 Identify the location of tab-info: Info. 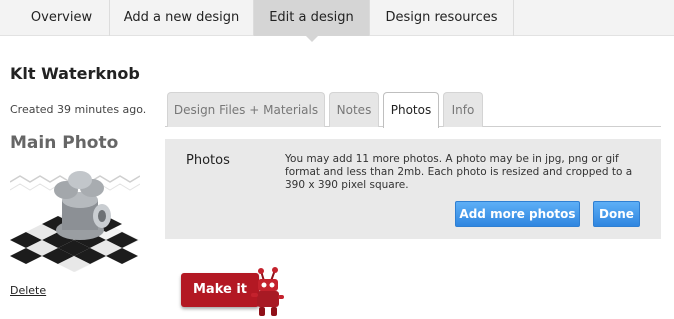
(463, 109).